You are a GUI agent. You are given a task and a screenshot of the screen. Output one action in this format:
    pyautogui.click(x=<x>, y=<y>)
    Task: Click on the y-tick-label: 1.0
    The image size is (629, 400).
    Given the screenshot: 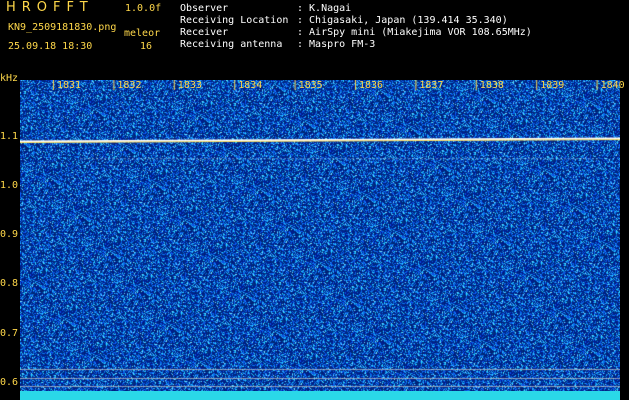 What is the action you would take?
    pyautogui.click(x=9, y=185)
    